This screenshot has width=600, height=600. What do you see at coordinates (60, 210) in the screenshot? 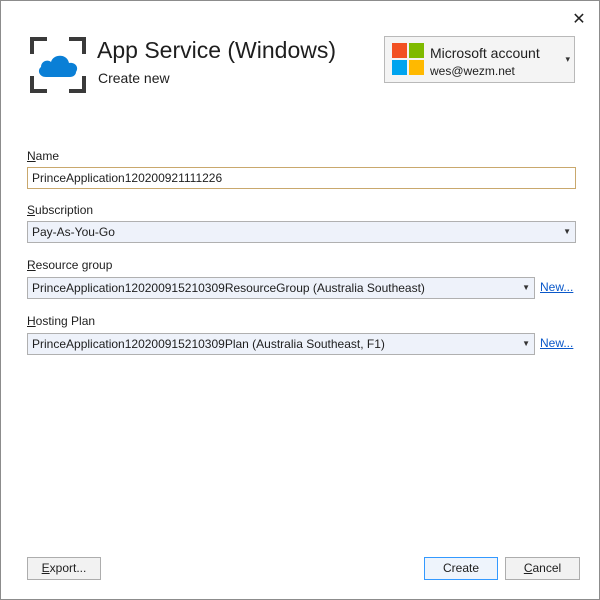
I see `subscription-label: Subscription` at bounding box center [60, 210].